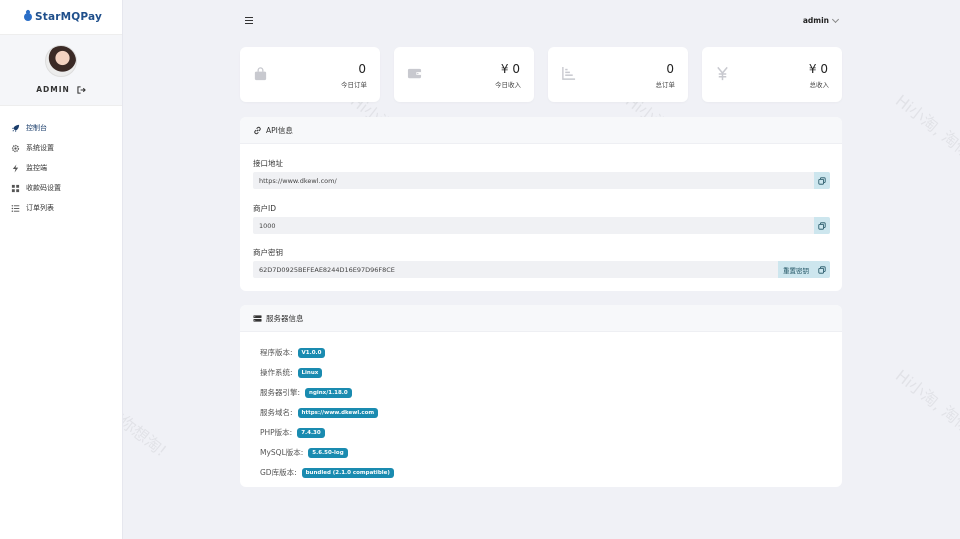  Describe the element at coordinates (568, 73) in the screenshot. I see `chart-icon` at that location.